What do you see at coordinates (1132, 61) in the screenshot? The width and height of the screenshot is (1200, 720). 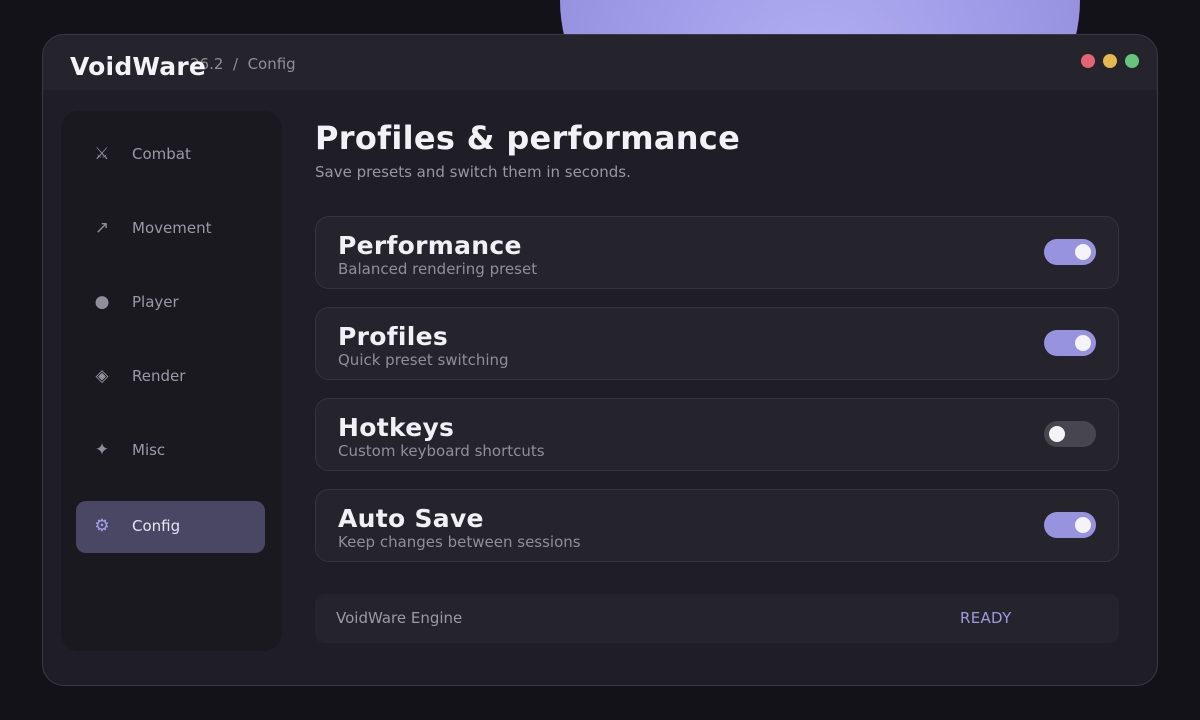 I see `maximize-window-button` at bounding box center [1132, 61].